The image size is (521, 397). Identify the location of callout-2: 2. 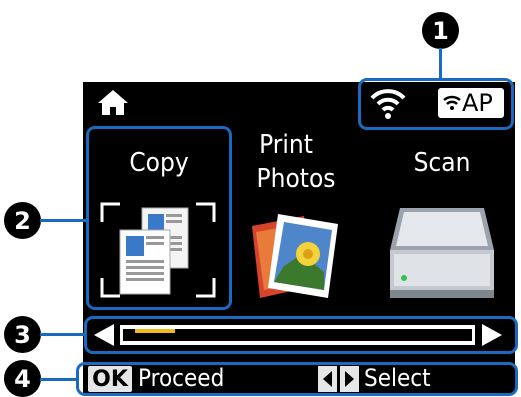
(22, 220).